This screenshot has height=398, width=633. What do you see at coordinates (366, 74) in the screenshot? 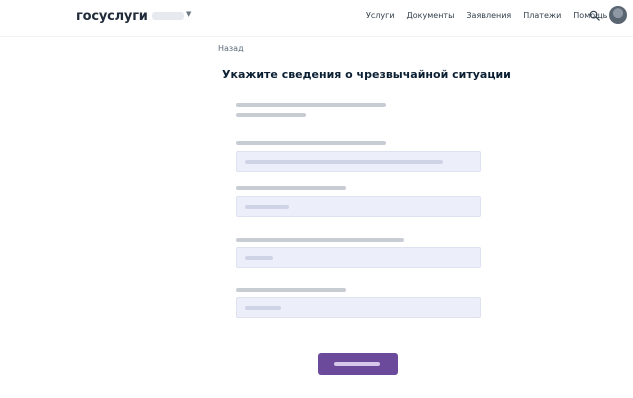
I see `page-title: Укажите сведения о чрезвычайной ситуации` at bounding box center [366, 74].